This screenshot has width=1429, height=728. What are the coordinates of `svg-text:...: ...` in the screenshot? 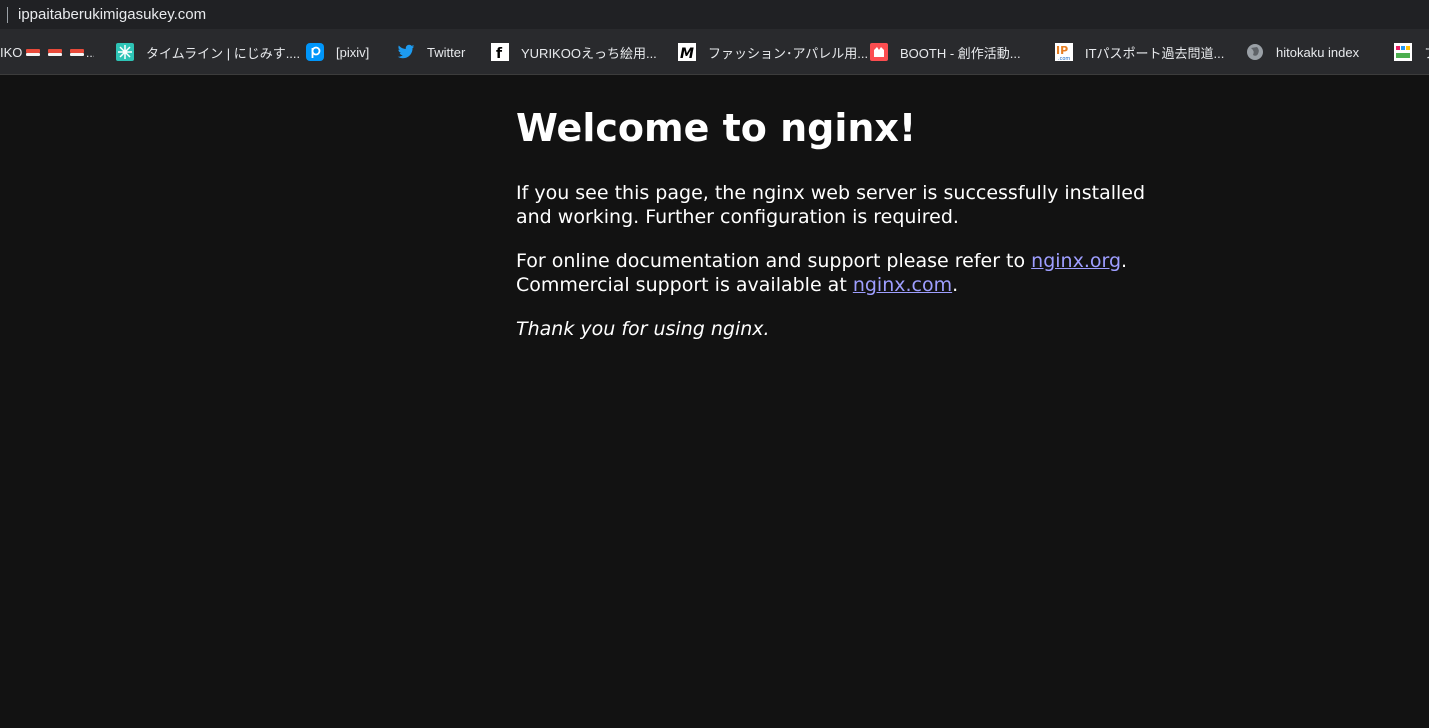 It's located at (90, 52).